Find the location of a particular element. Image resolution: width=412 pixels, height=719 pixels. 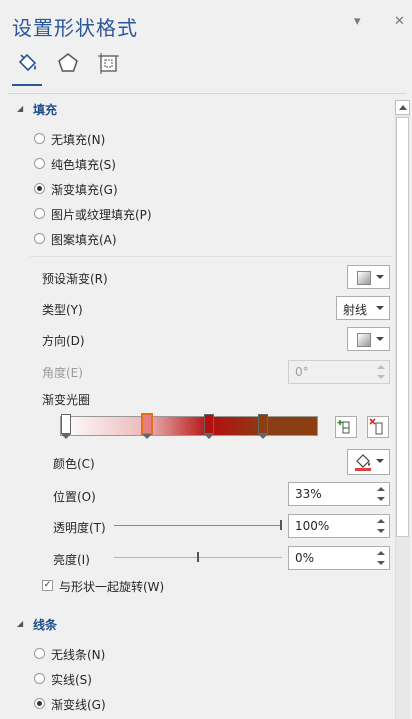

layout-properties-icon is located at coordinates (108, 63).